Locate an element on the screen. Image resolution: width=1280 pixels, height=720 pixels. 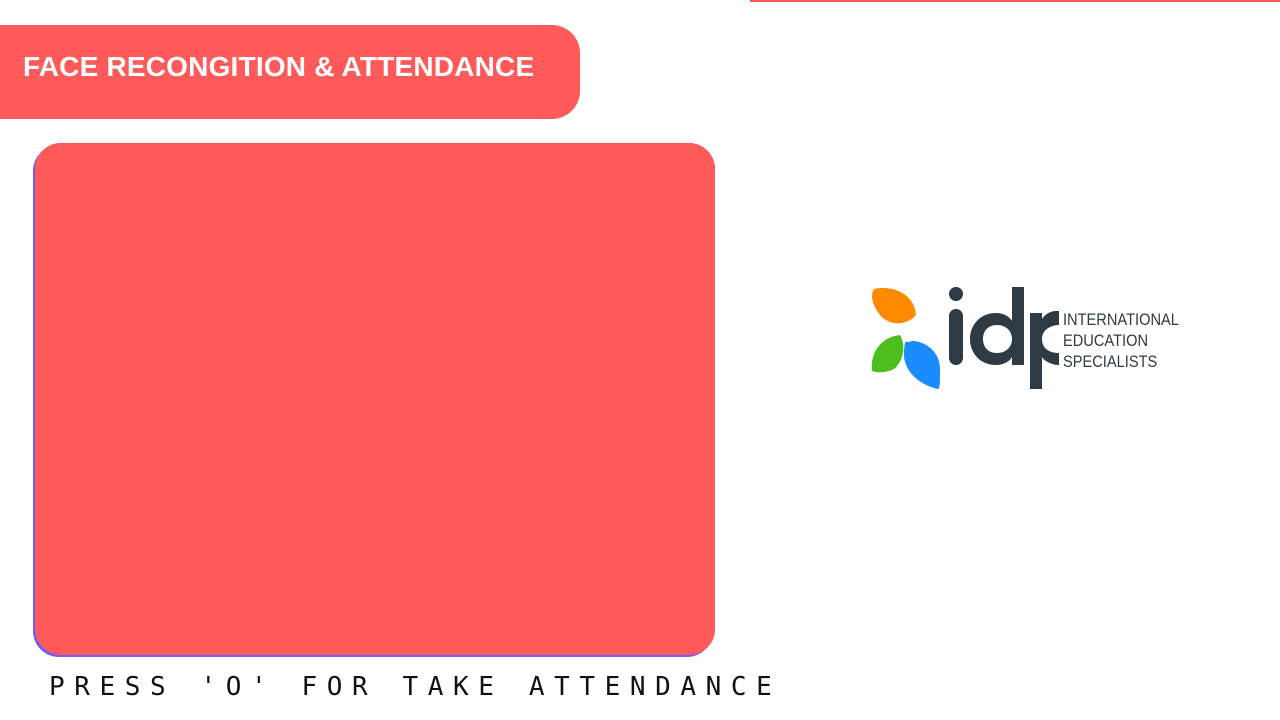
page-title: FACE RECONGITION & ATTENDANCE is located at coordinates (279, 66).